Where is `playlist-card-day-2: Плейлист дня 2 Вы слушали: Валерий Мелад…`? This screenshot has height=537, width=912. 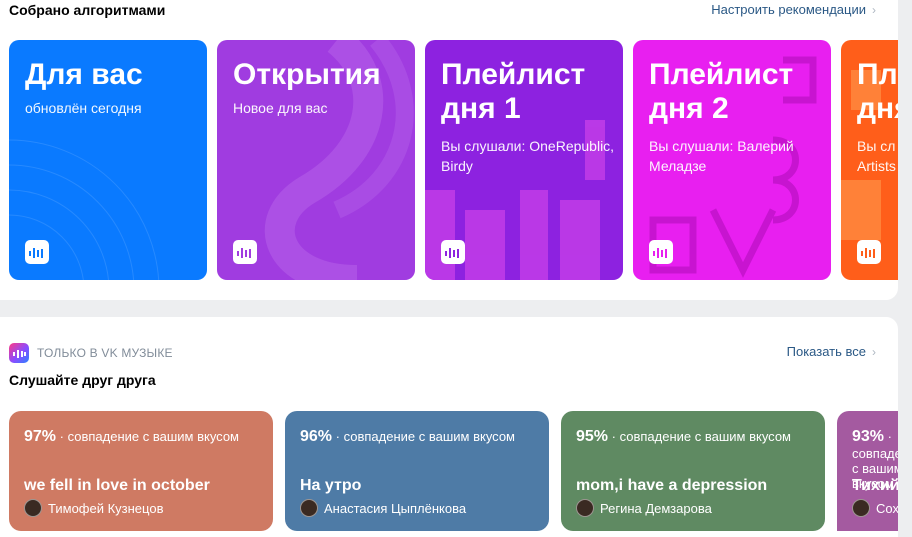 playlist-card-day-2: Плейлист дня 2 Вы слушали: Валерий Мелад… is located at coordinates (732, 160).